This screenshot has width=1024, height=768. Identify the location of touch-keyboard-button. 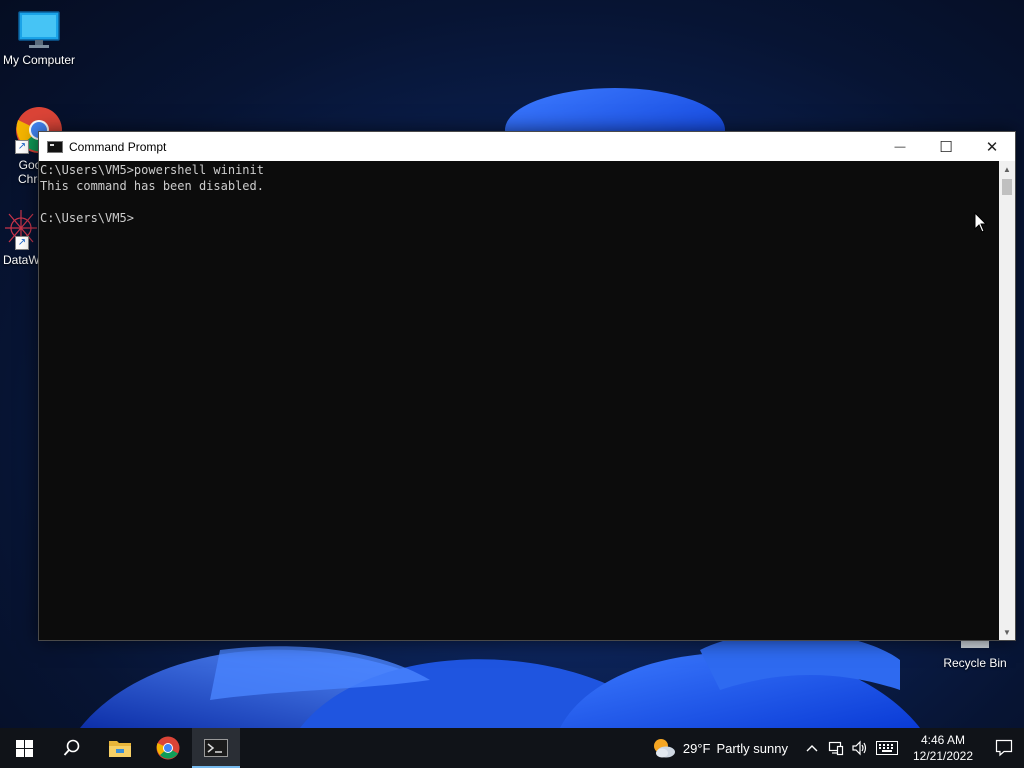
(887, 748).